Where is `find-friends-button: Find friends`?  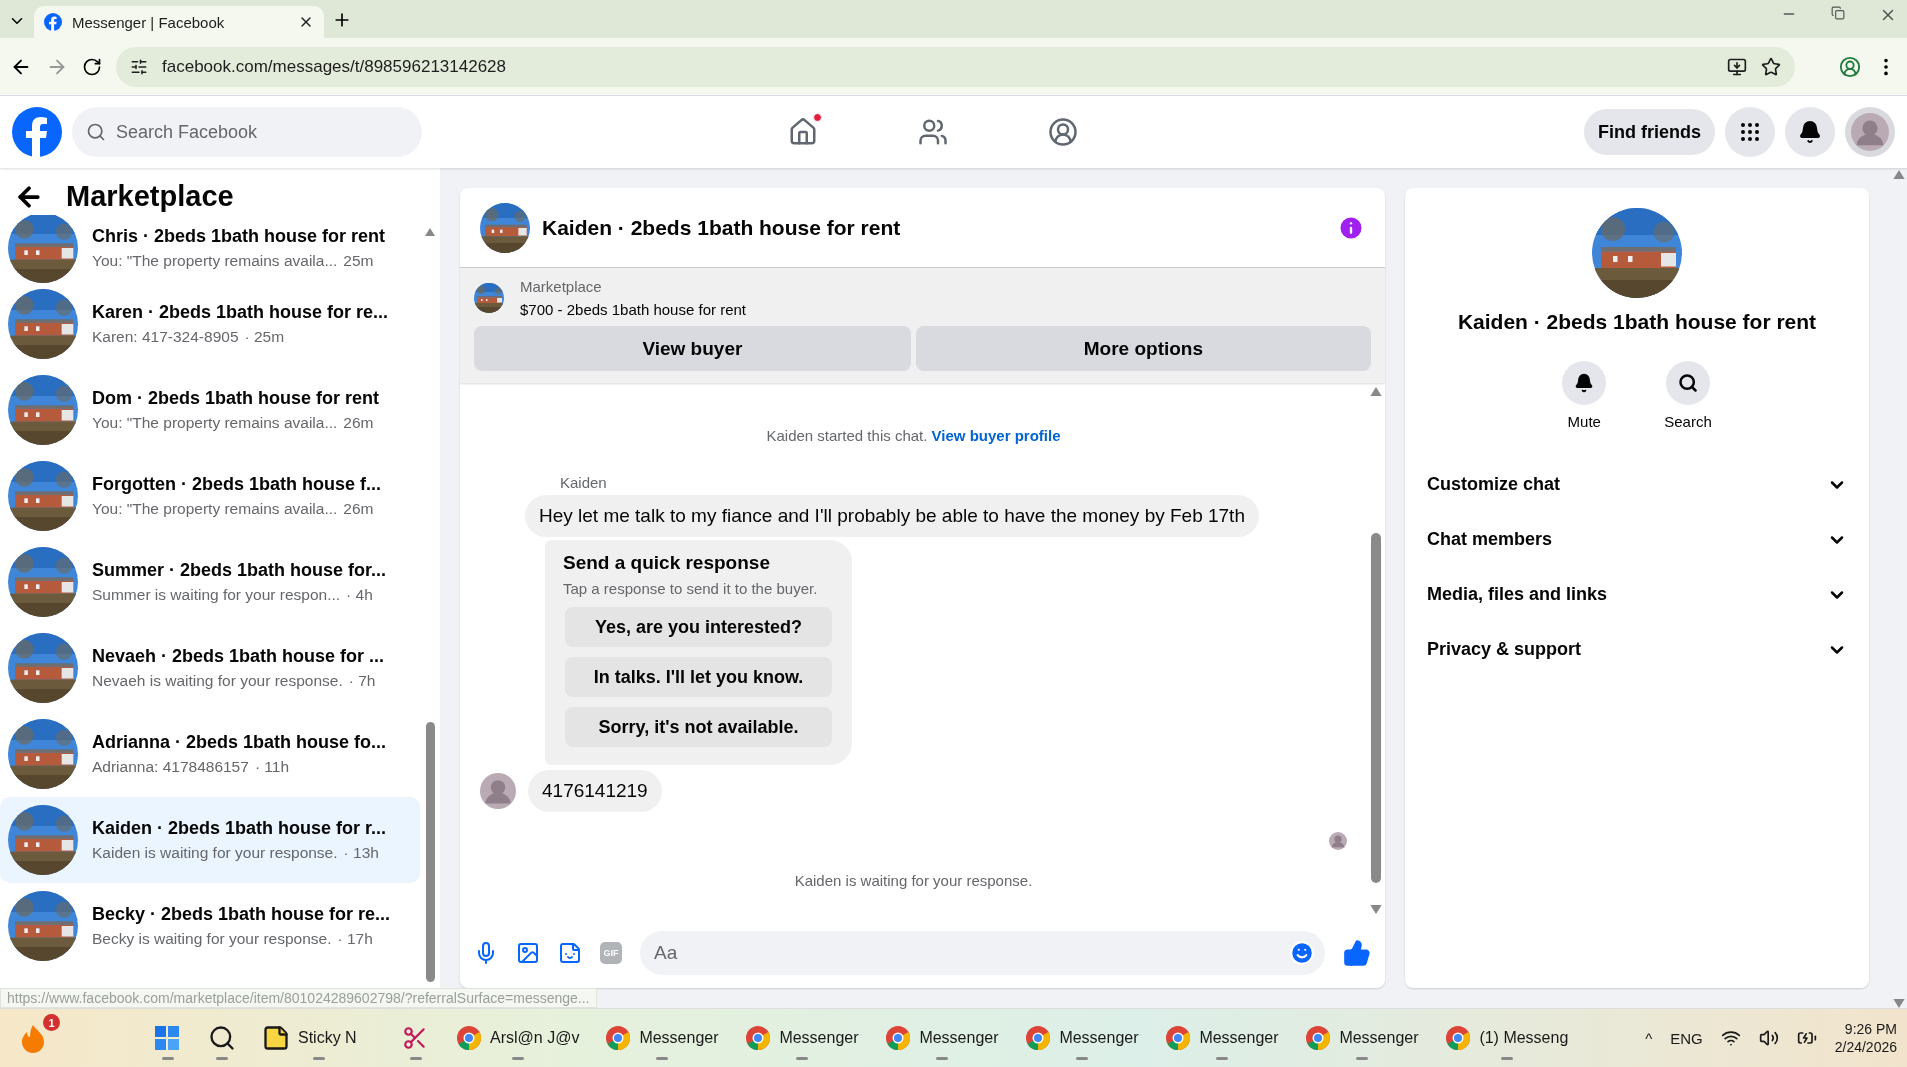
find-friends-button: Find friends is located at coordinates (1649, 132).